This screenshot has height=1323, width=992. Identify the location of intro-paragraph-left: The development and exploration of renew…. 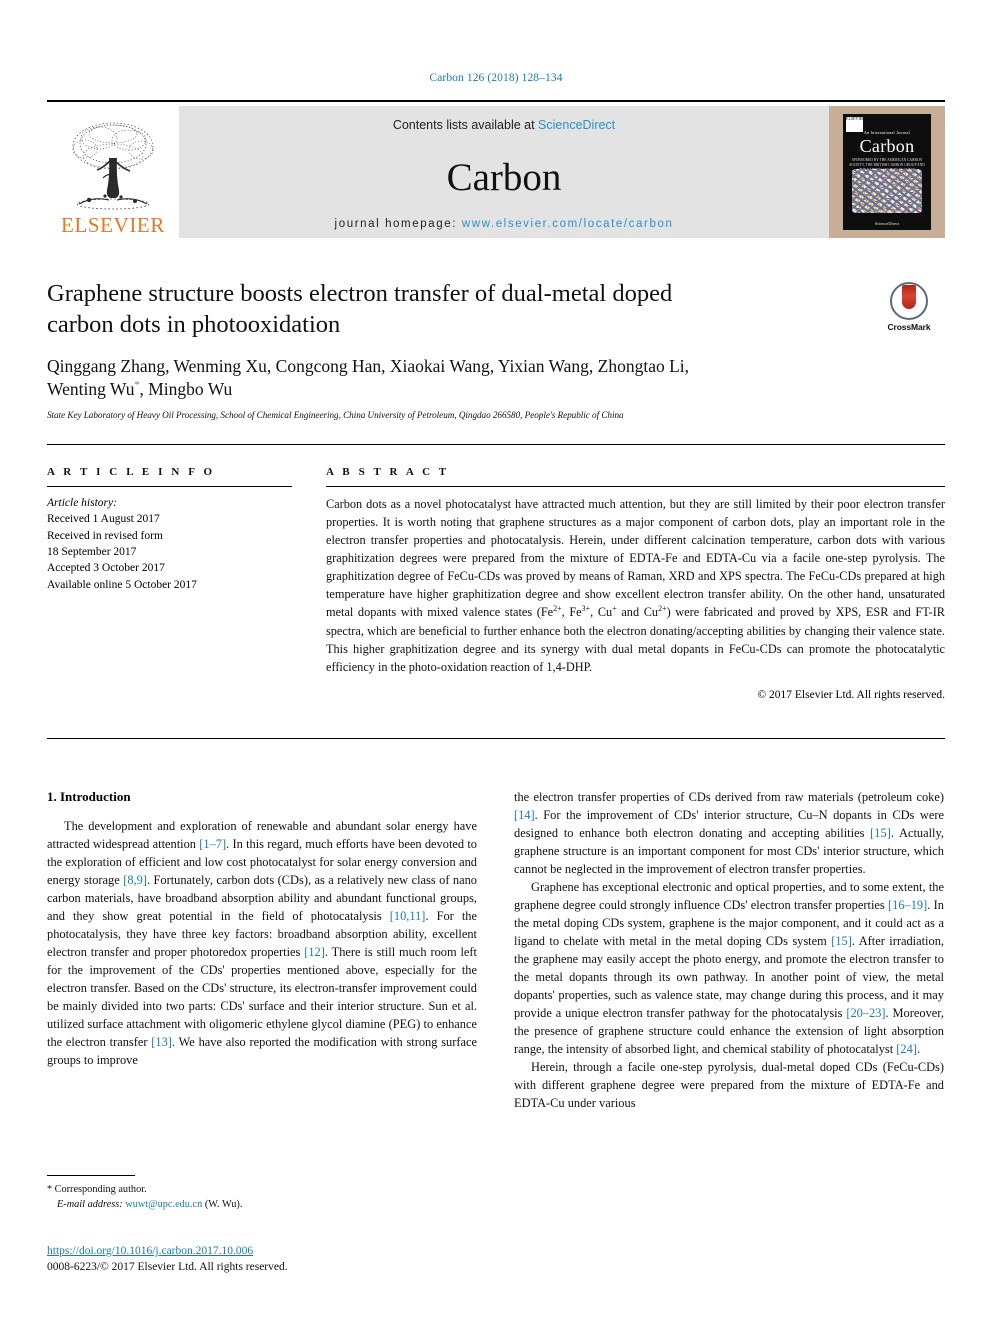
(262, 944).